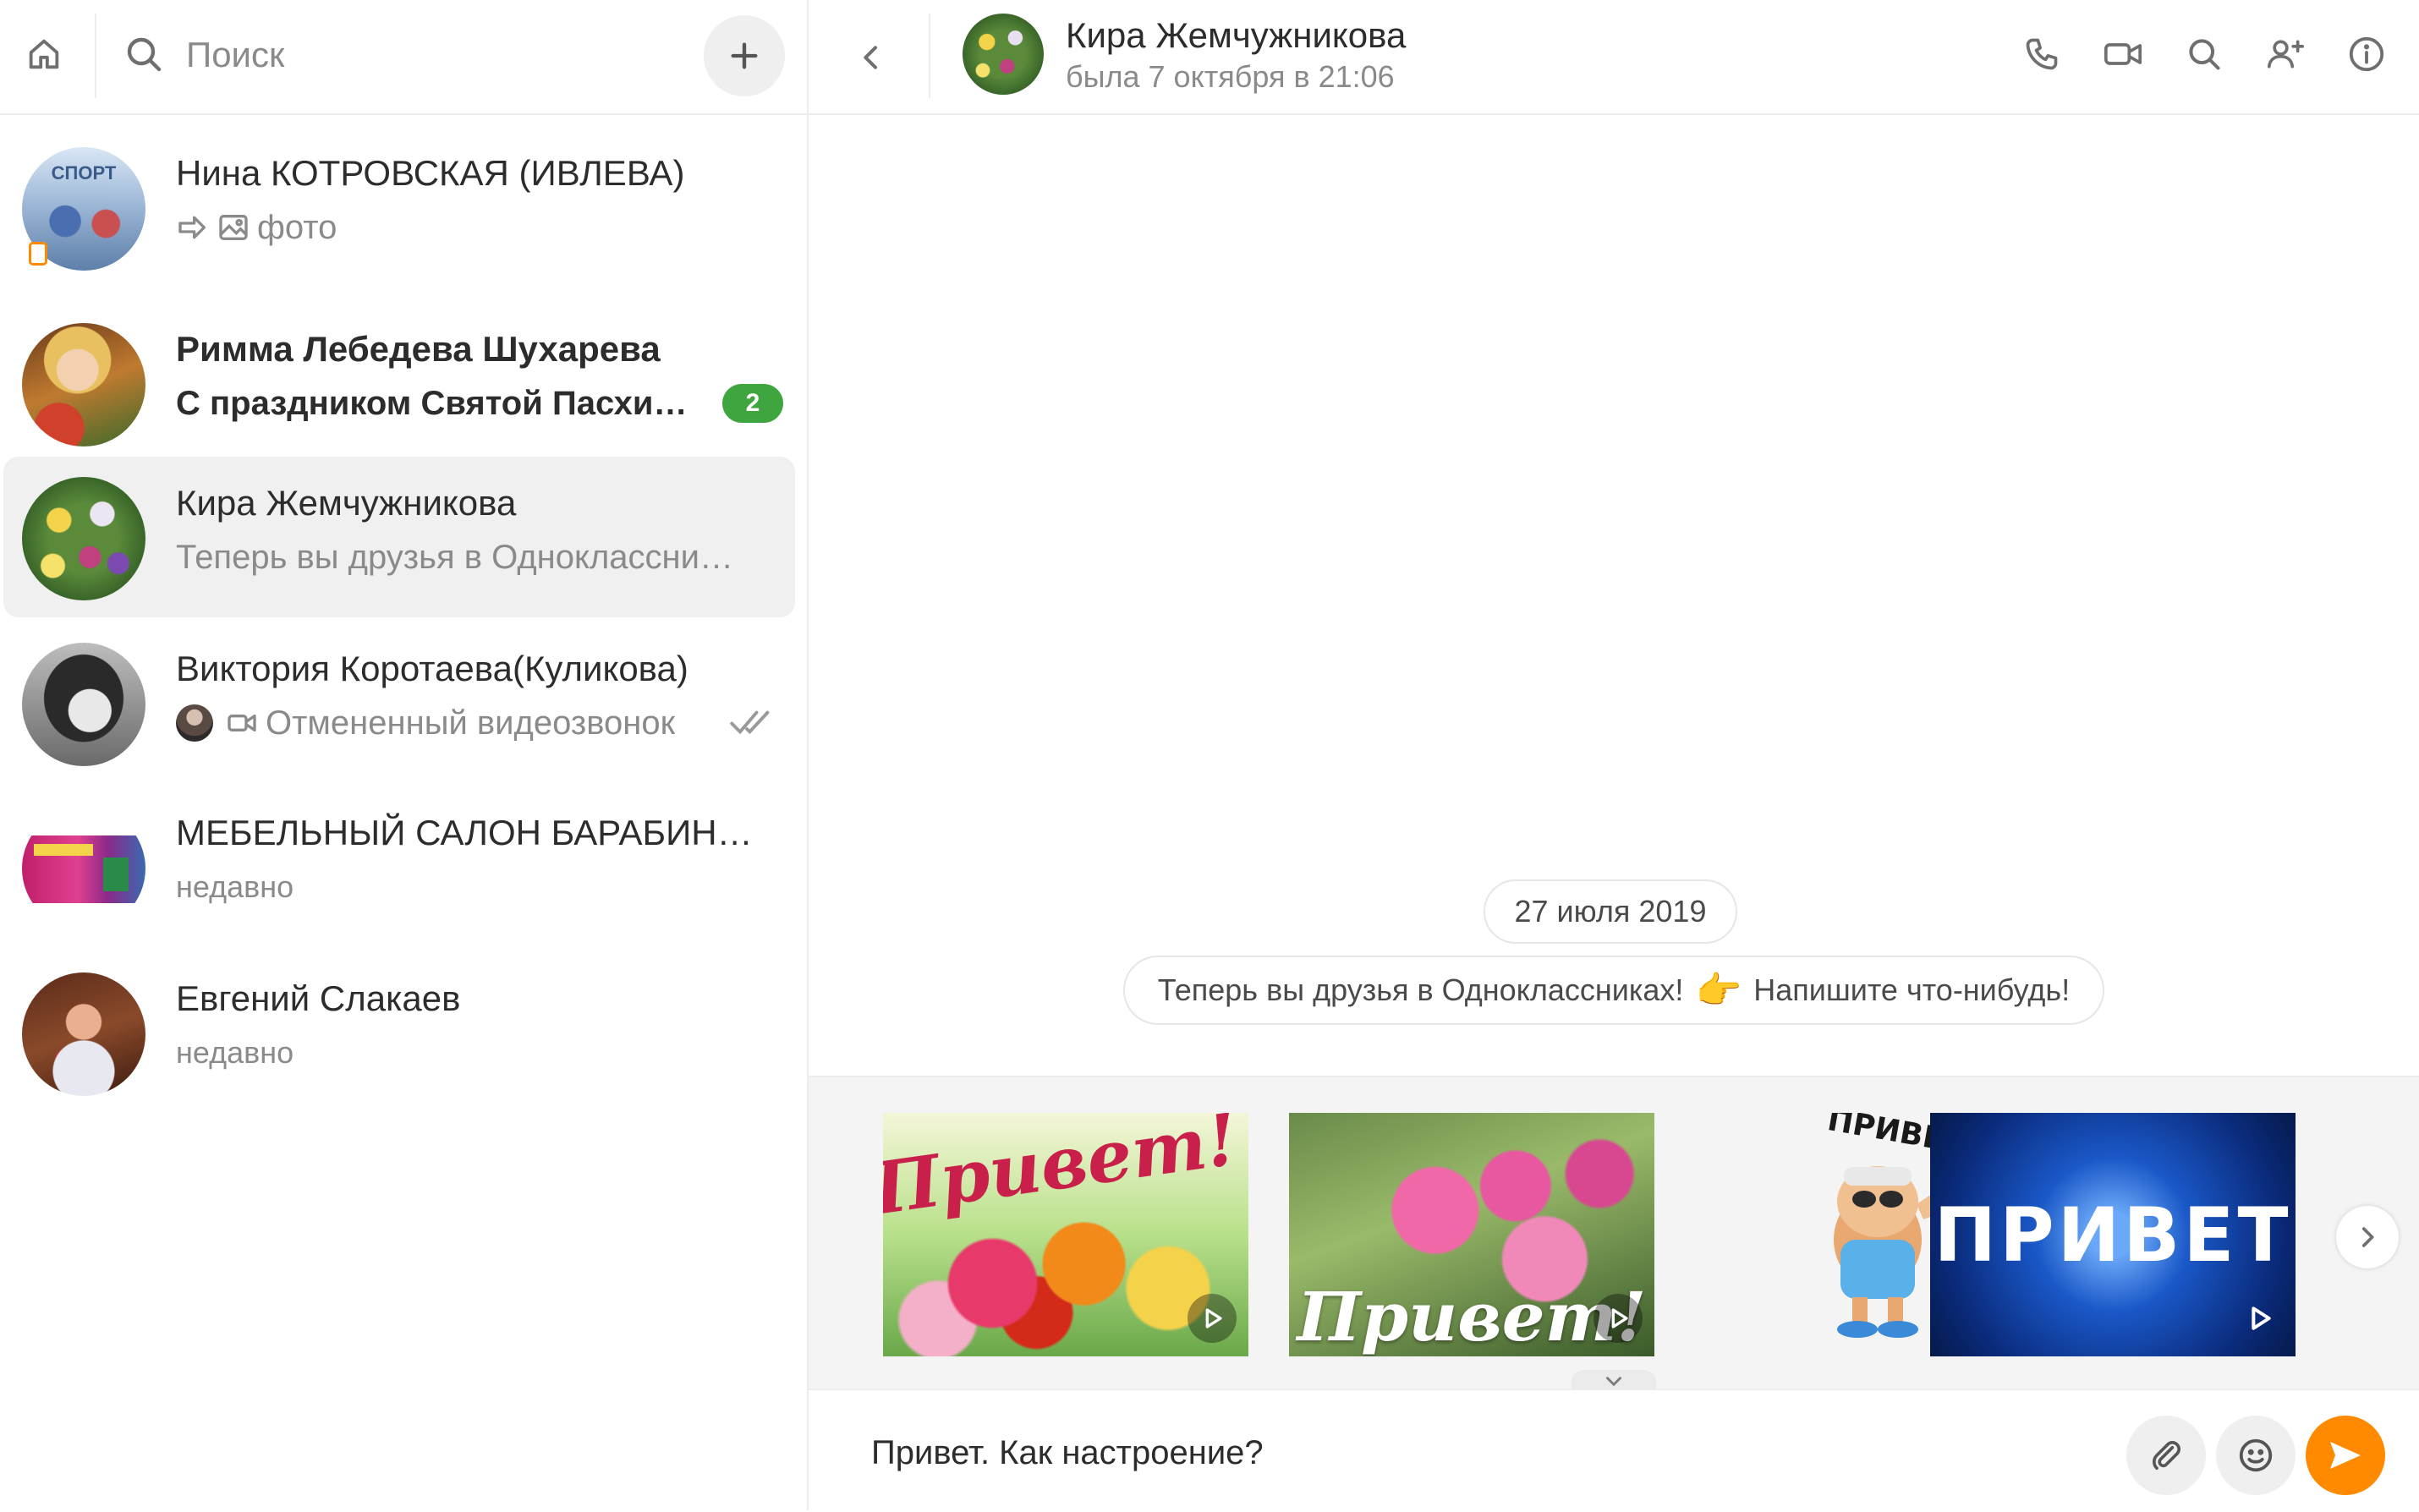 Image resolution: width=2419 pixels, height=1512 pixels. What do you see at coordinates (472, 227) in the screenshot?
I see `chat-preview: фото` at bounding box center [472, 227].